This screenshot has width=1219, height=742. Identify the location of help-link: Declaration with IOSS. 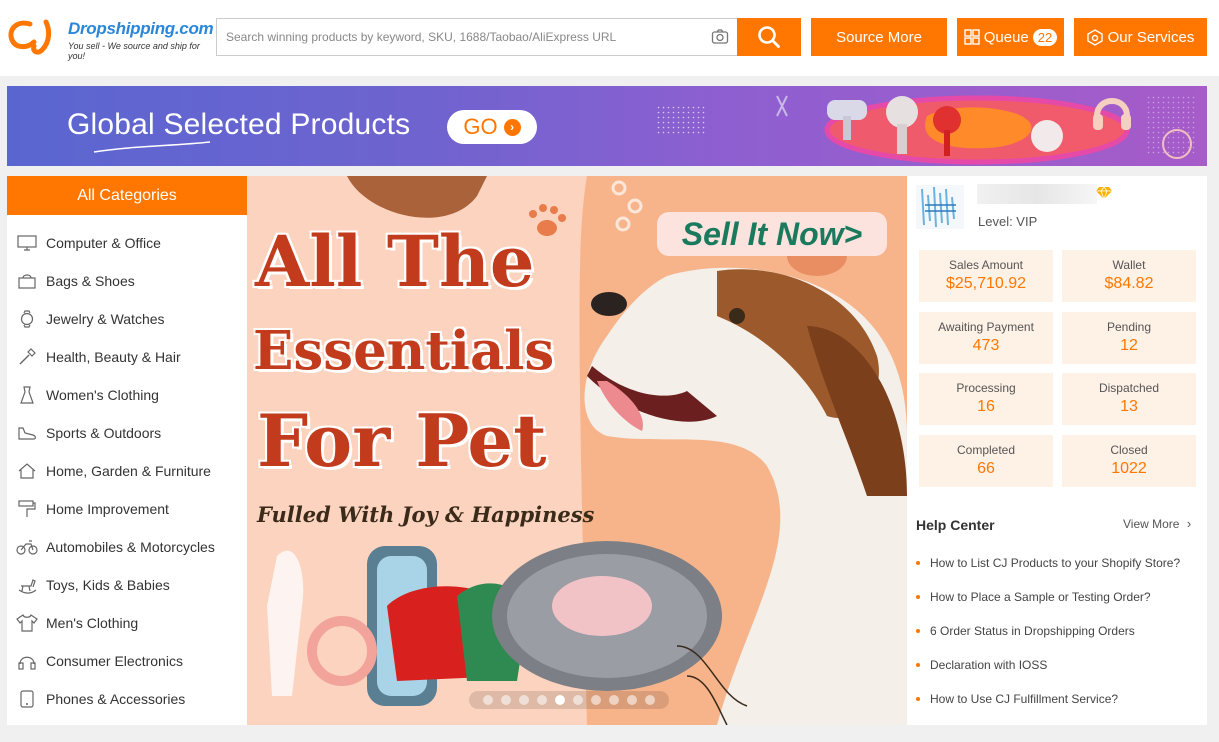
(981, 665).